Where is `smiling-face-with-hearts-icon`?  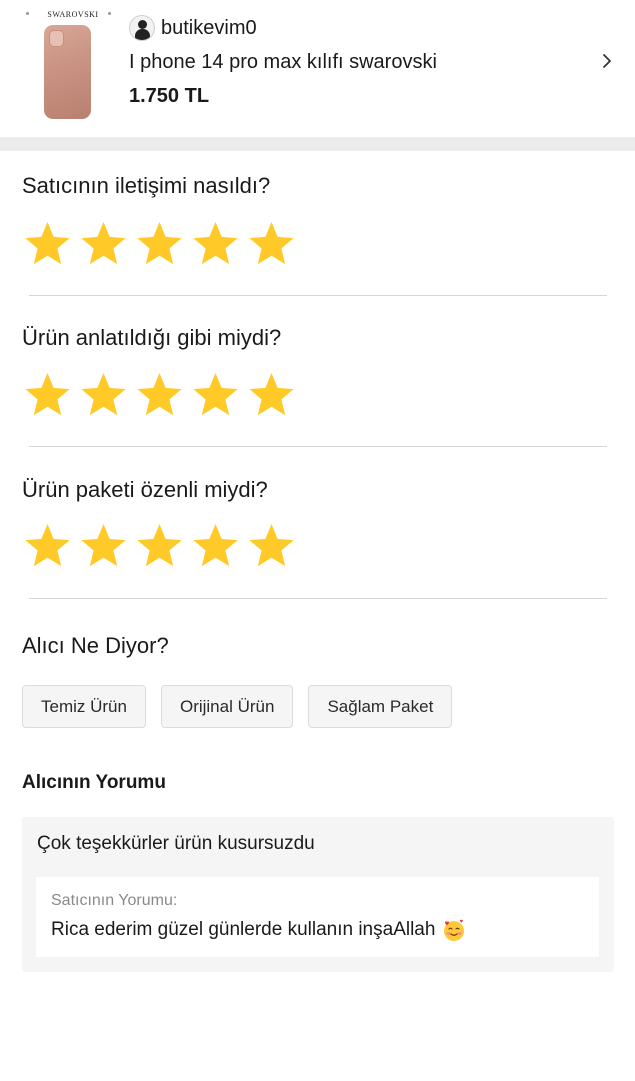 smiling-face-with-hearts-icon is located at coordinates (454, 930).